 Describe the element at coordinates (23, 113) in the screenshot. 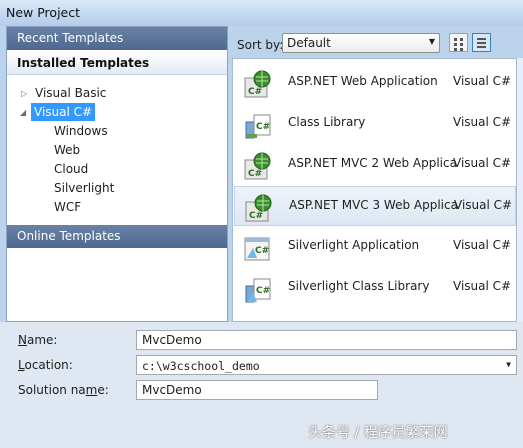

I see `collapse-arrow-icon: ◢` at that location.